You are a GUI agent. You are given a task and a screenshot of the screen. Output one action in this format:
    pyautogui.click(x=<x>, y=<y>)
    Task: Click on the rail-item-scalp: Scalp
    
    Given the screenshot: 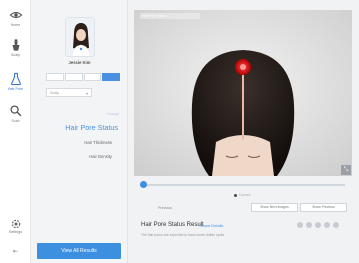 What is the action you would take?
    pyautogui.click(x=15, y=53)
    